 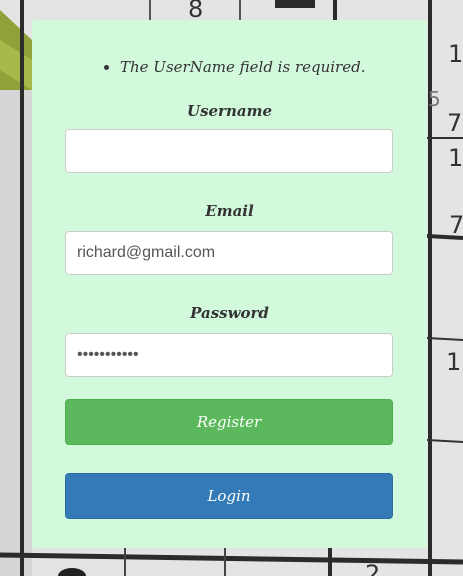 I want to click on validation-error: The UserName field is required., so click(x=242, y=67).